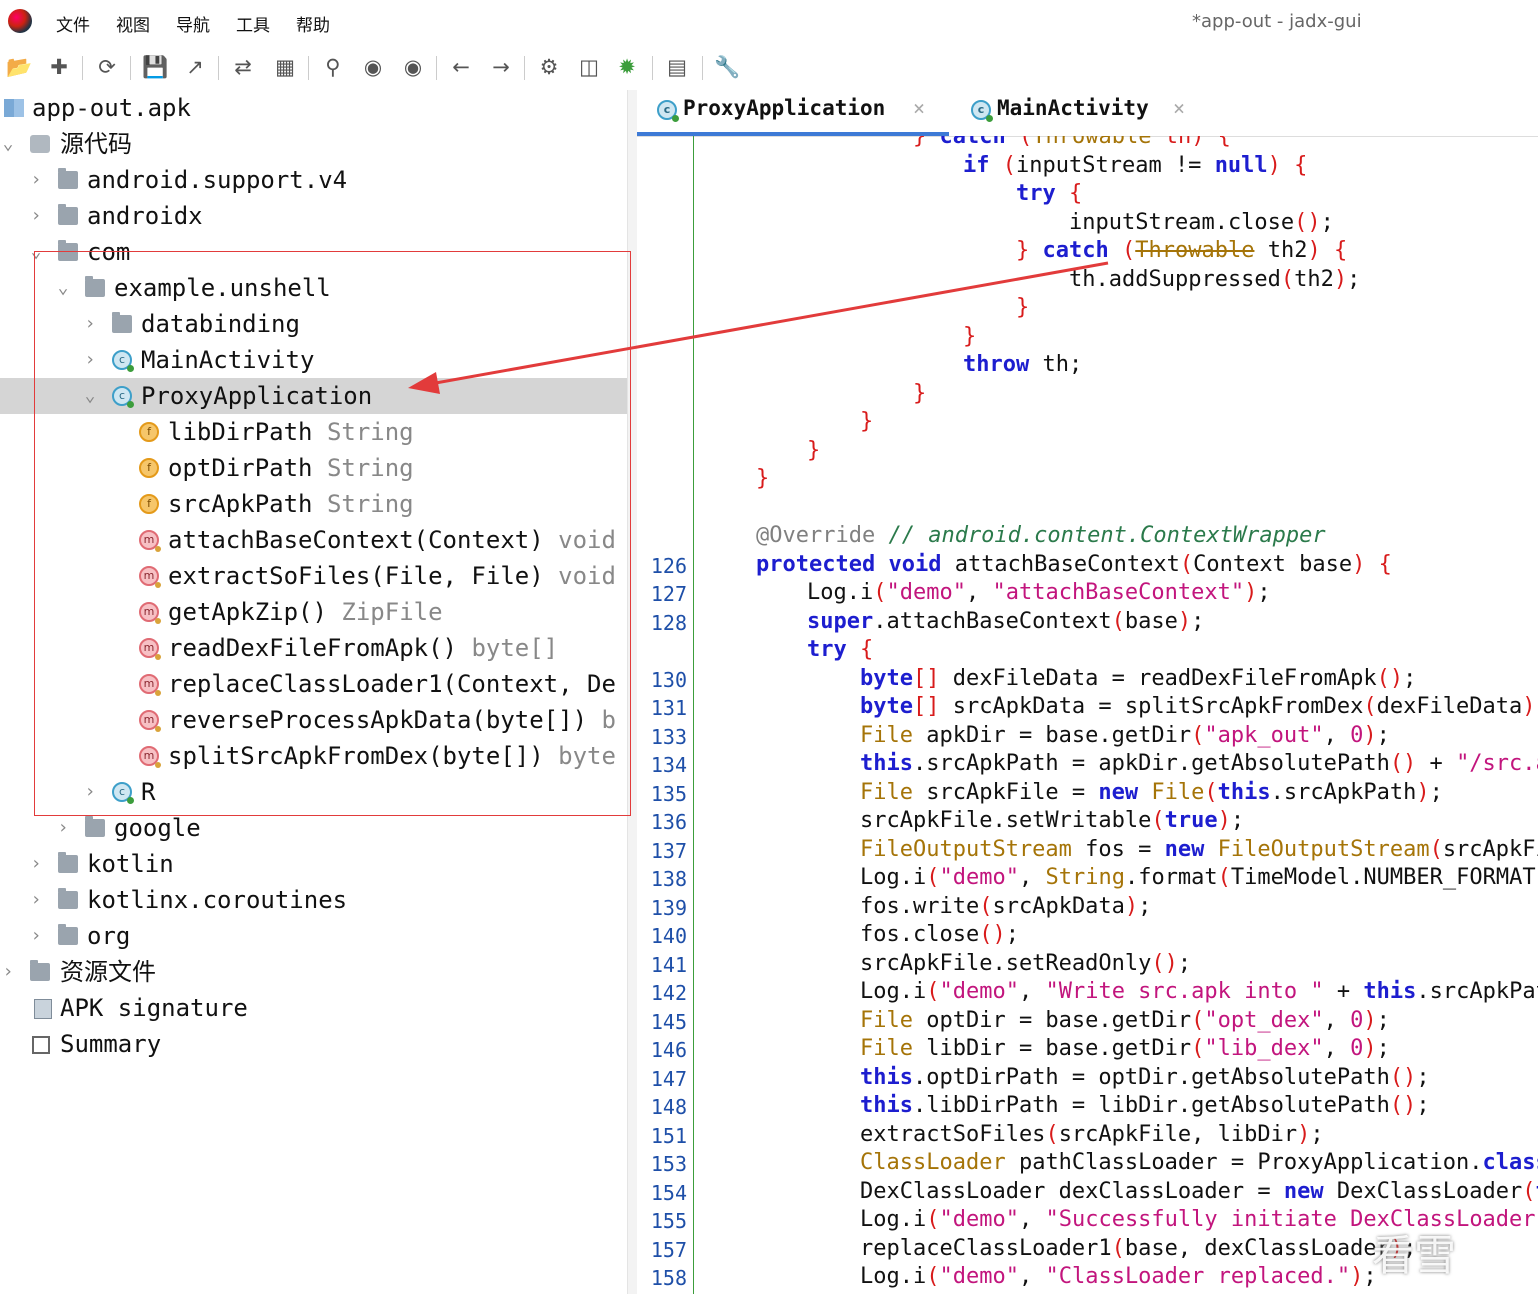 The width and height of the screenshot is (1538, 1294). Describe the element at coordinates (668, 936) in the screenshot. I see `line-number: 140` at that location.